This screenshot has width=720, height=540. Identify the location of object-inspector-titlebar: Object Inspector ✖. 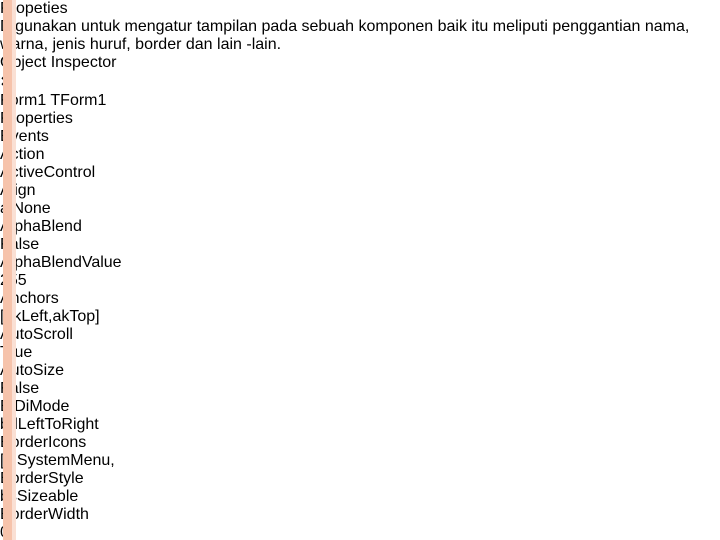
(360, 73).